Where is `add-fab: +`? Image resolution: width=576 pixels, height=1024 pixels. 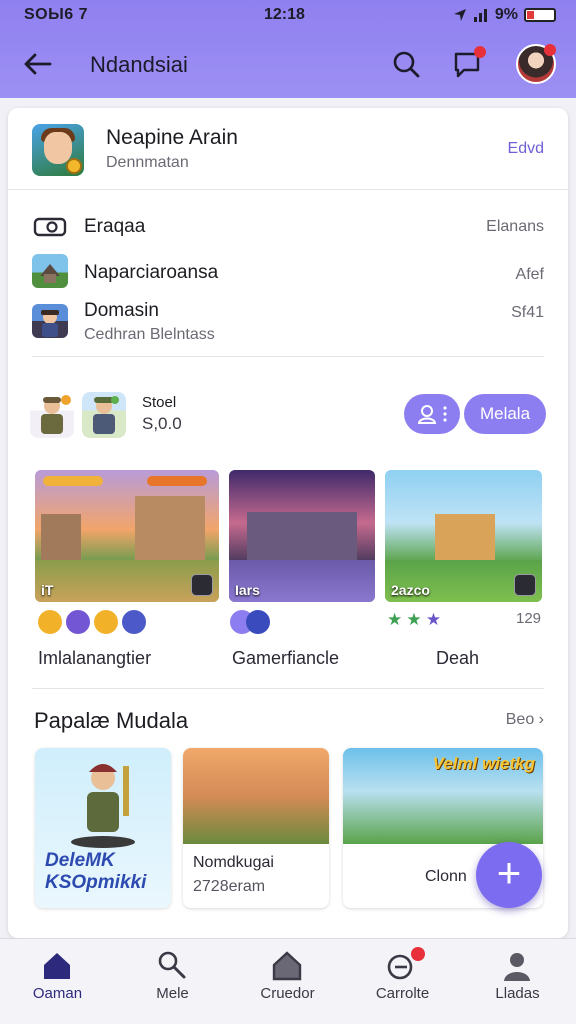
add-fab: + is located at coordinates (509, 875).